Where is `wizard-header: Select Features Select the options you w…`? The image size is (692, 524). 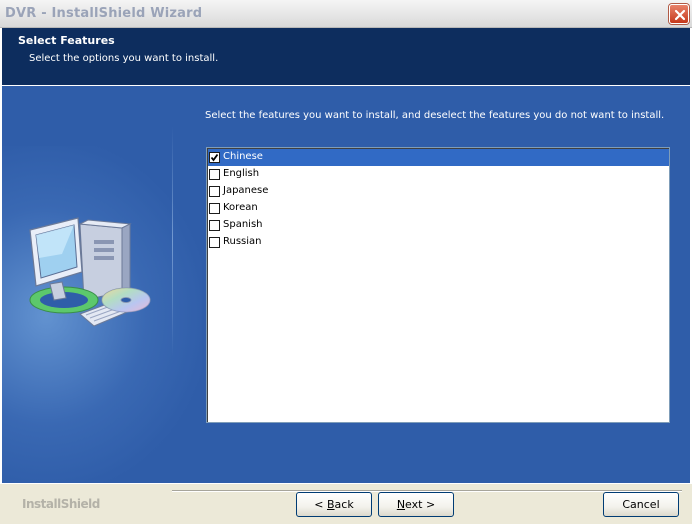
wizard-header: Select Features Select the options you w… is located at coordinates (346, 56).